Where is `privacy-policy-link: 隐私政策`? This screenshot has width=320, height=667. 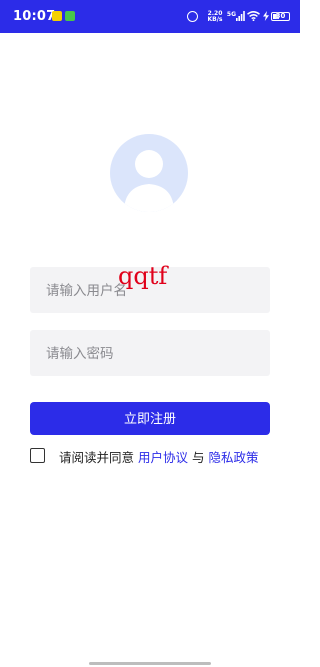 privacy-policy-link: 隐私政策 is located at coordinates (233, 457).